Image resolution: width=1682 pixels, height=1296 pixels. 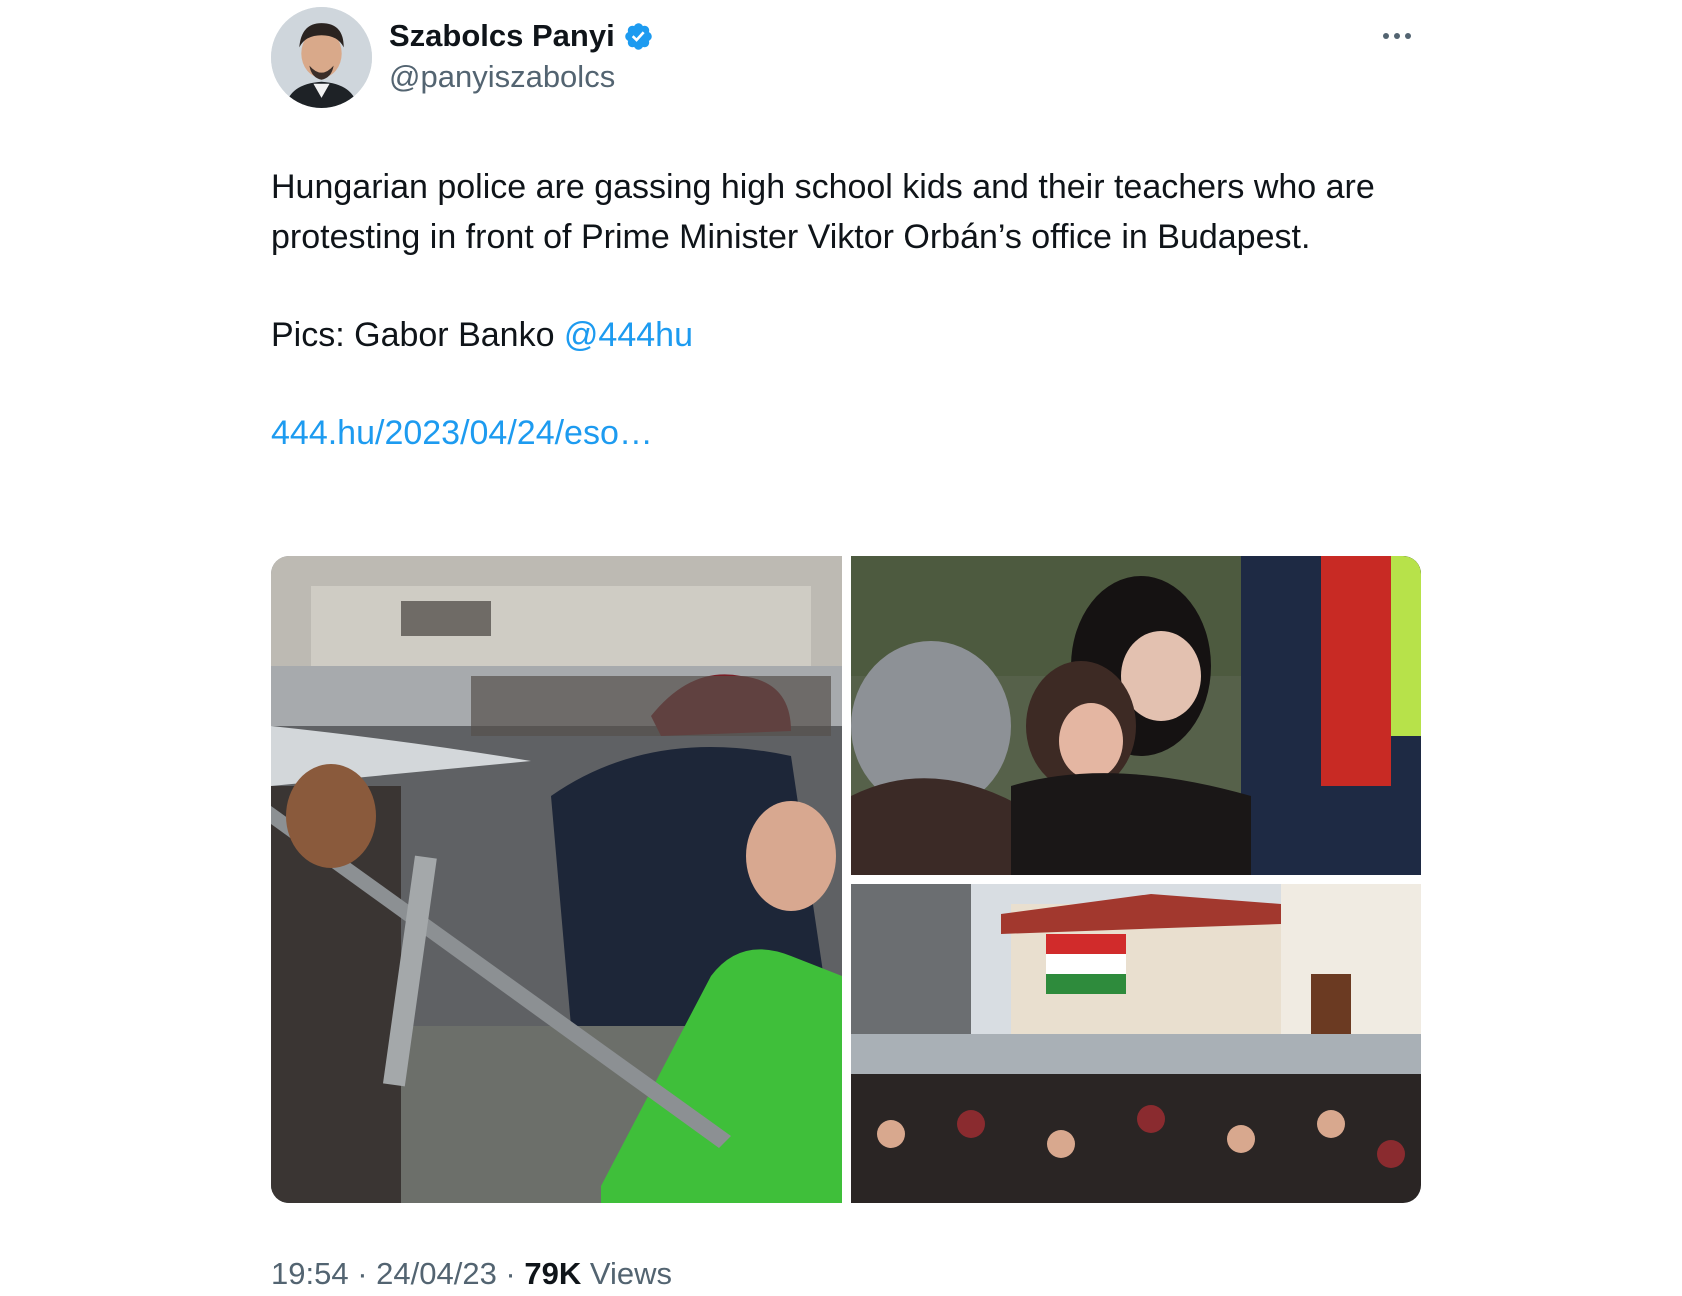 I want to click on views-label: Views, so click(x=626, y=1273).